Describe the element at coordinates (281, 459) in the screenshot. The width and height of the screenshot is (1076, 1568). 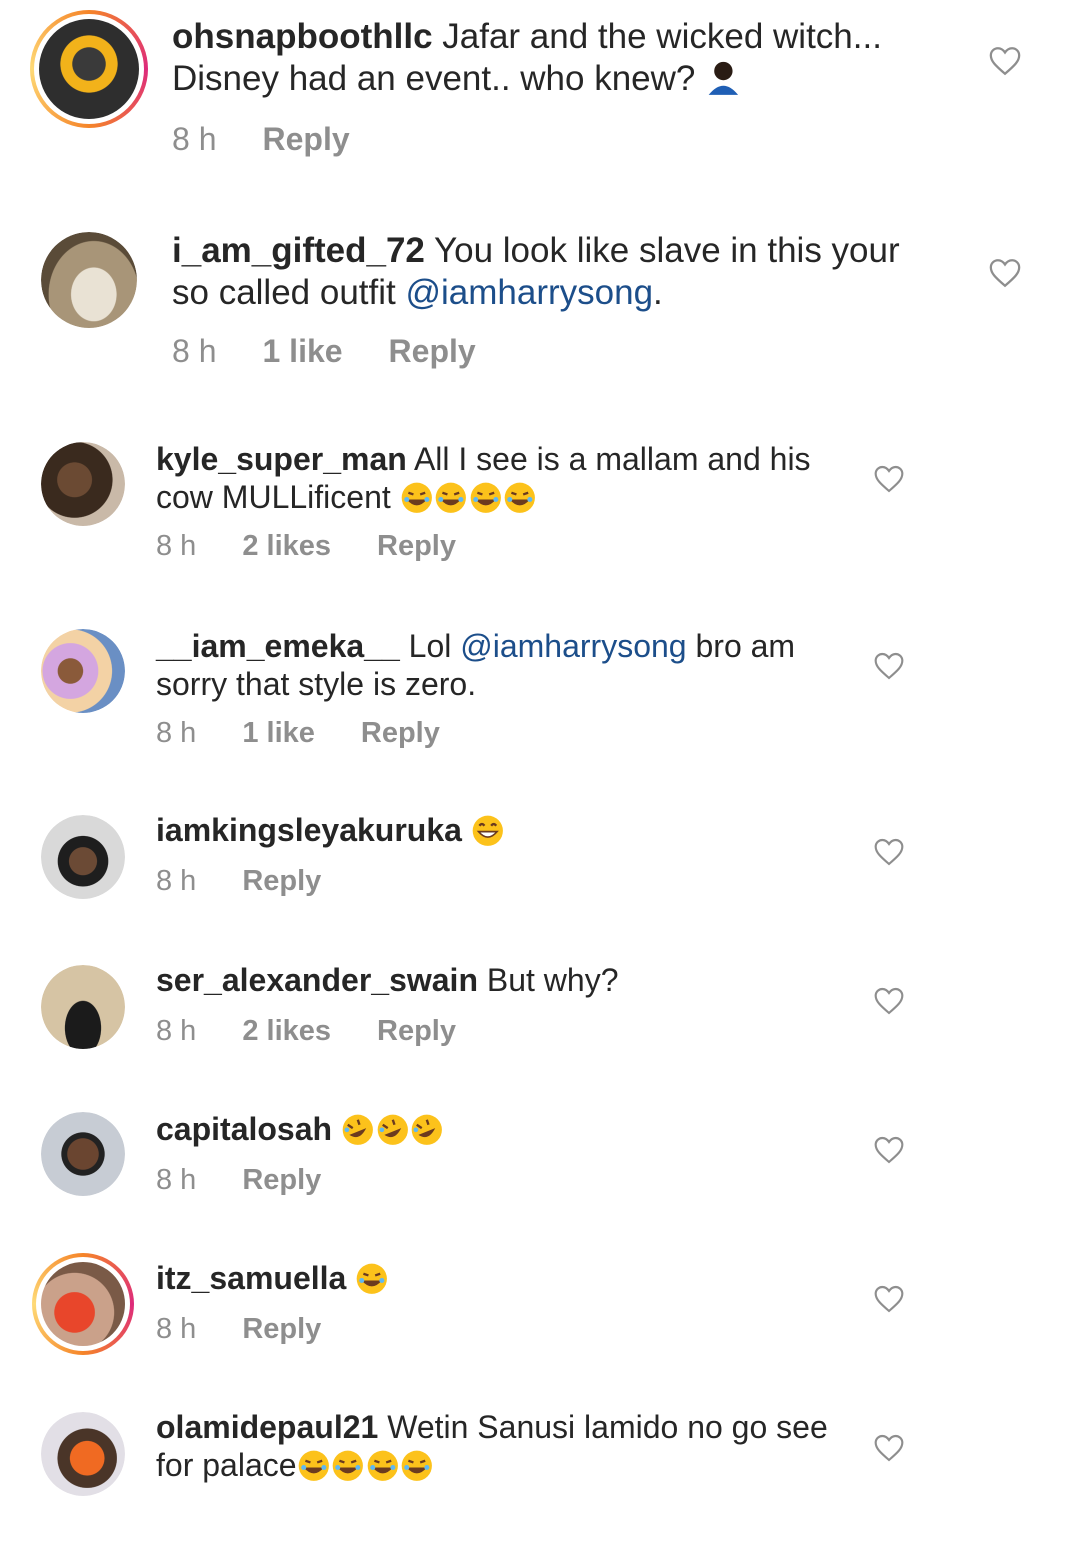
I see `comment-username: kyle_super_man` at that location.